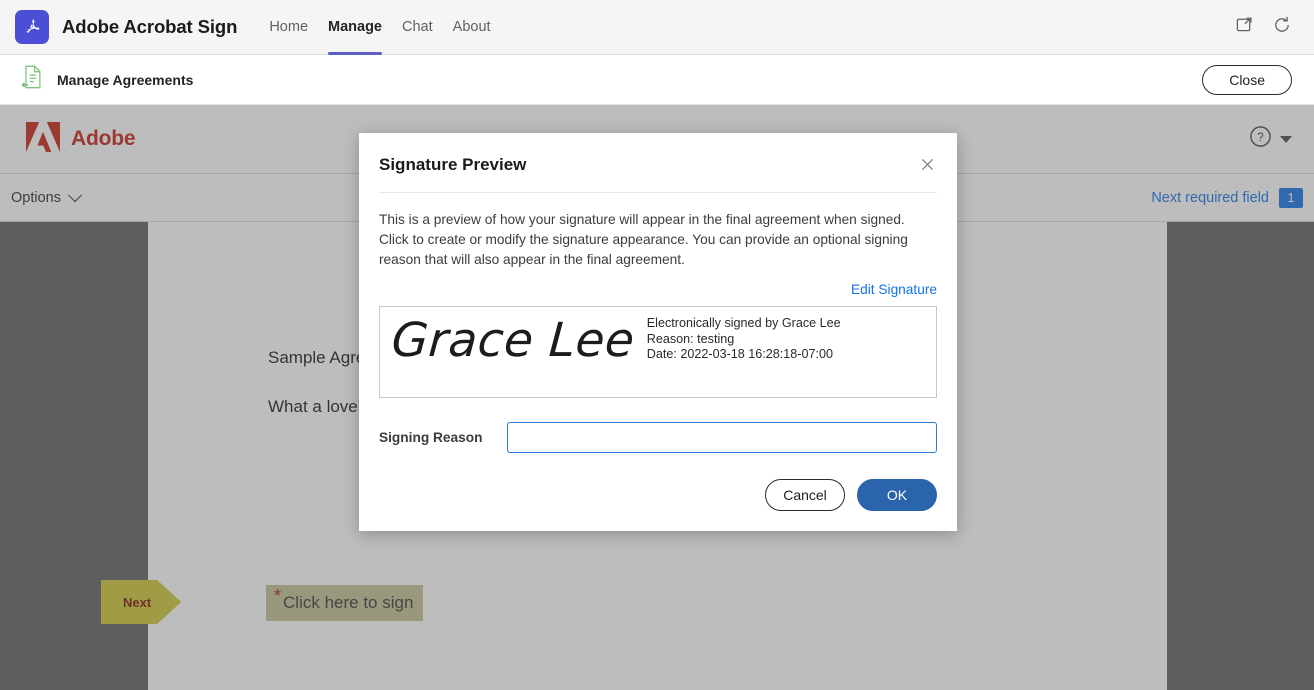 The width and height of the screenshot is (1314, 690). What do you see at coordinates (288, 27) in the screenshot?
I see `nav-item-home: Home` at bounding box center [288, 27].